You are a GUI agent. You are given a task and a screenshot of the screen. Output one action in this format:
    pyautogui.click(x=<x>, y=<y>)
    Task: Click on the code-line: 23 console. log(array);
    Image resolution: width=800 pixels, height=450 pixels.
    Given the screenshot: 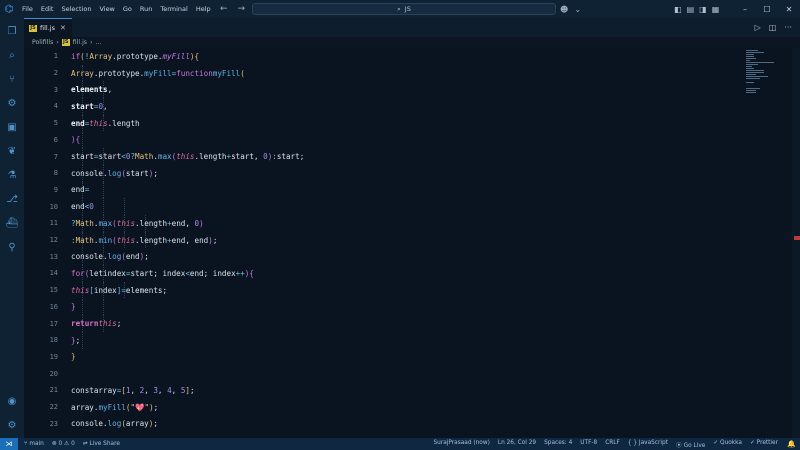 What is the action you would take?
    pyautogui.click(x=383, y=423)
    